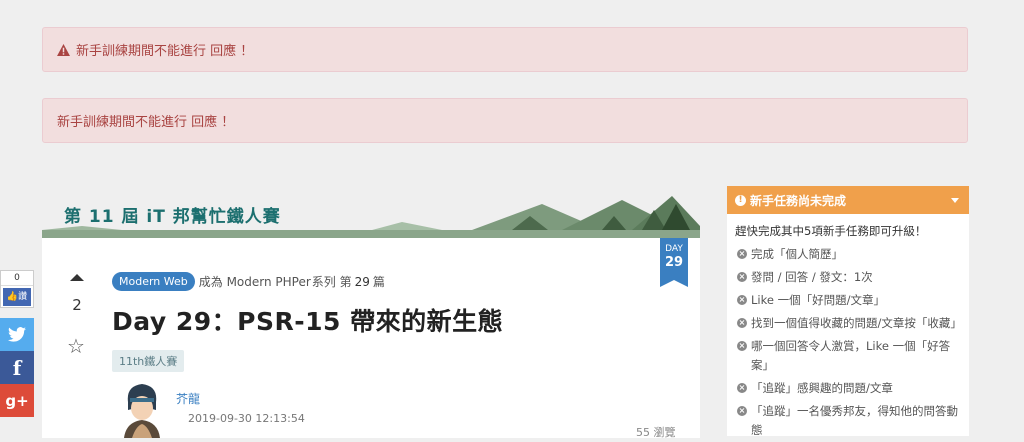 The width and height of the screenshot is (1024, 442). I want to click on task-panel-header: ! 新手任務尚未完成, so click(848, 200).